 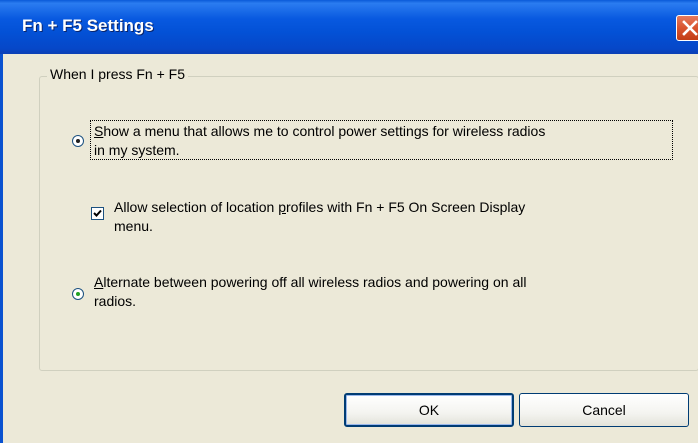 What do you see at coordinates (88, 25) in the screenshot?
I see `window-title: Fn + F5 Settings` at bounding box center [88, 25].